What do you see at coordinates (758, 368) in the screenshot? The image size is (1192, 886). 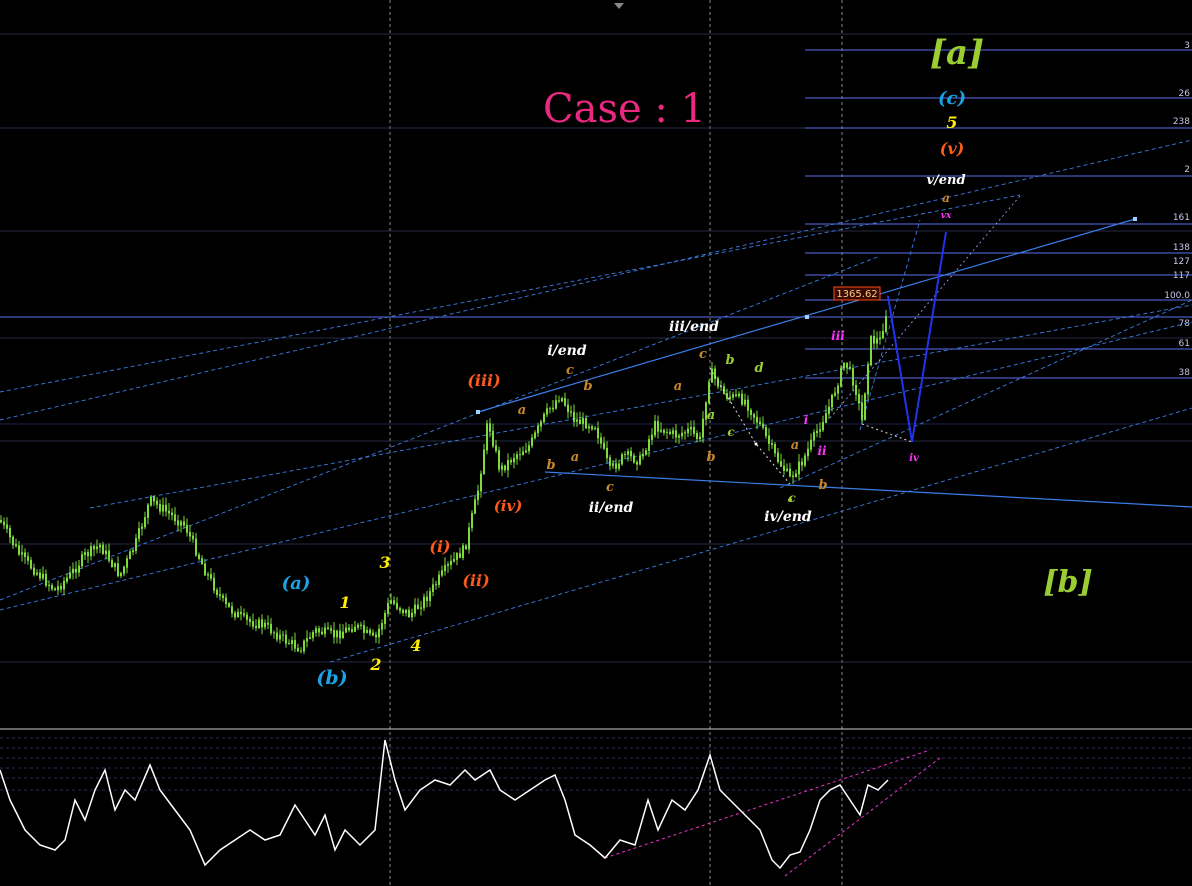 I see `wave-label: d` at bounding box center [758, 368].